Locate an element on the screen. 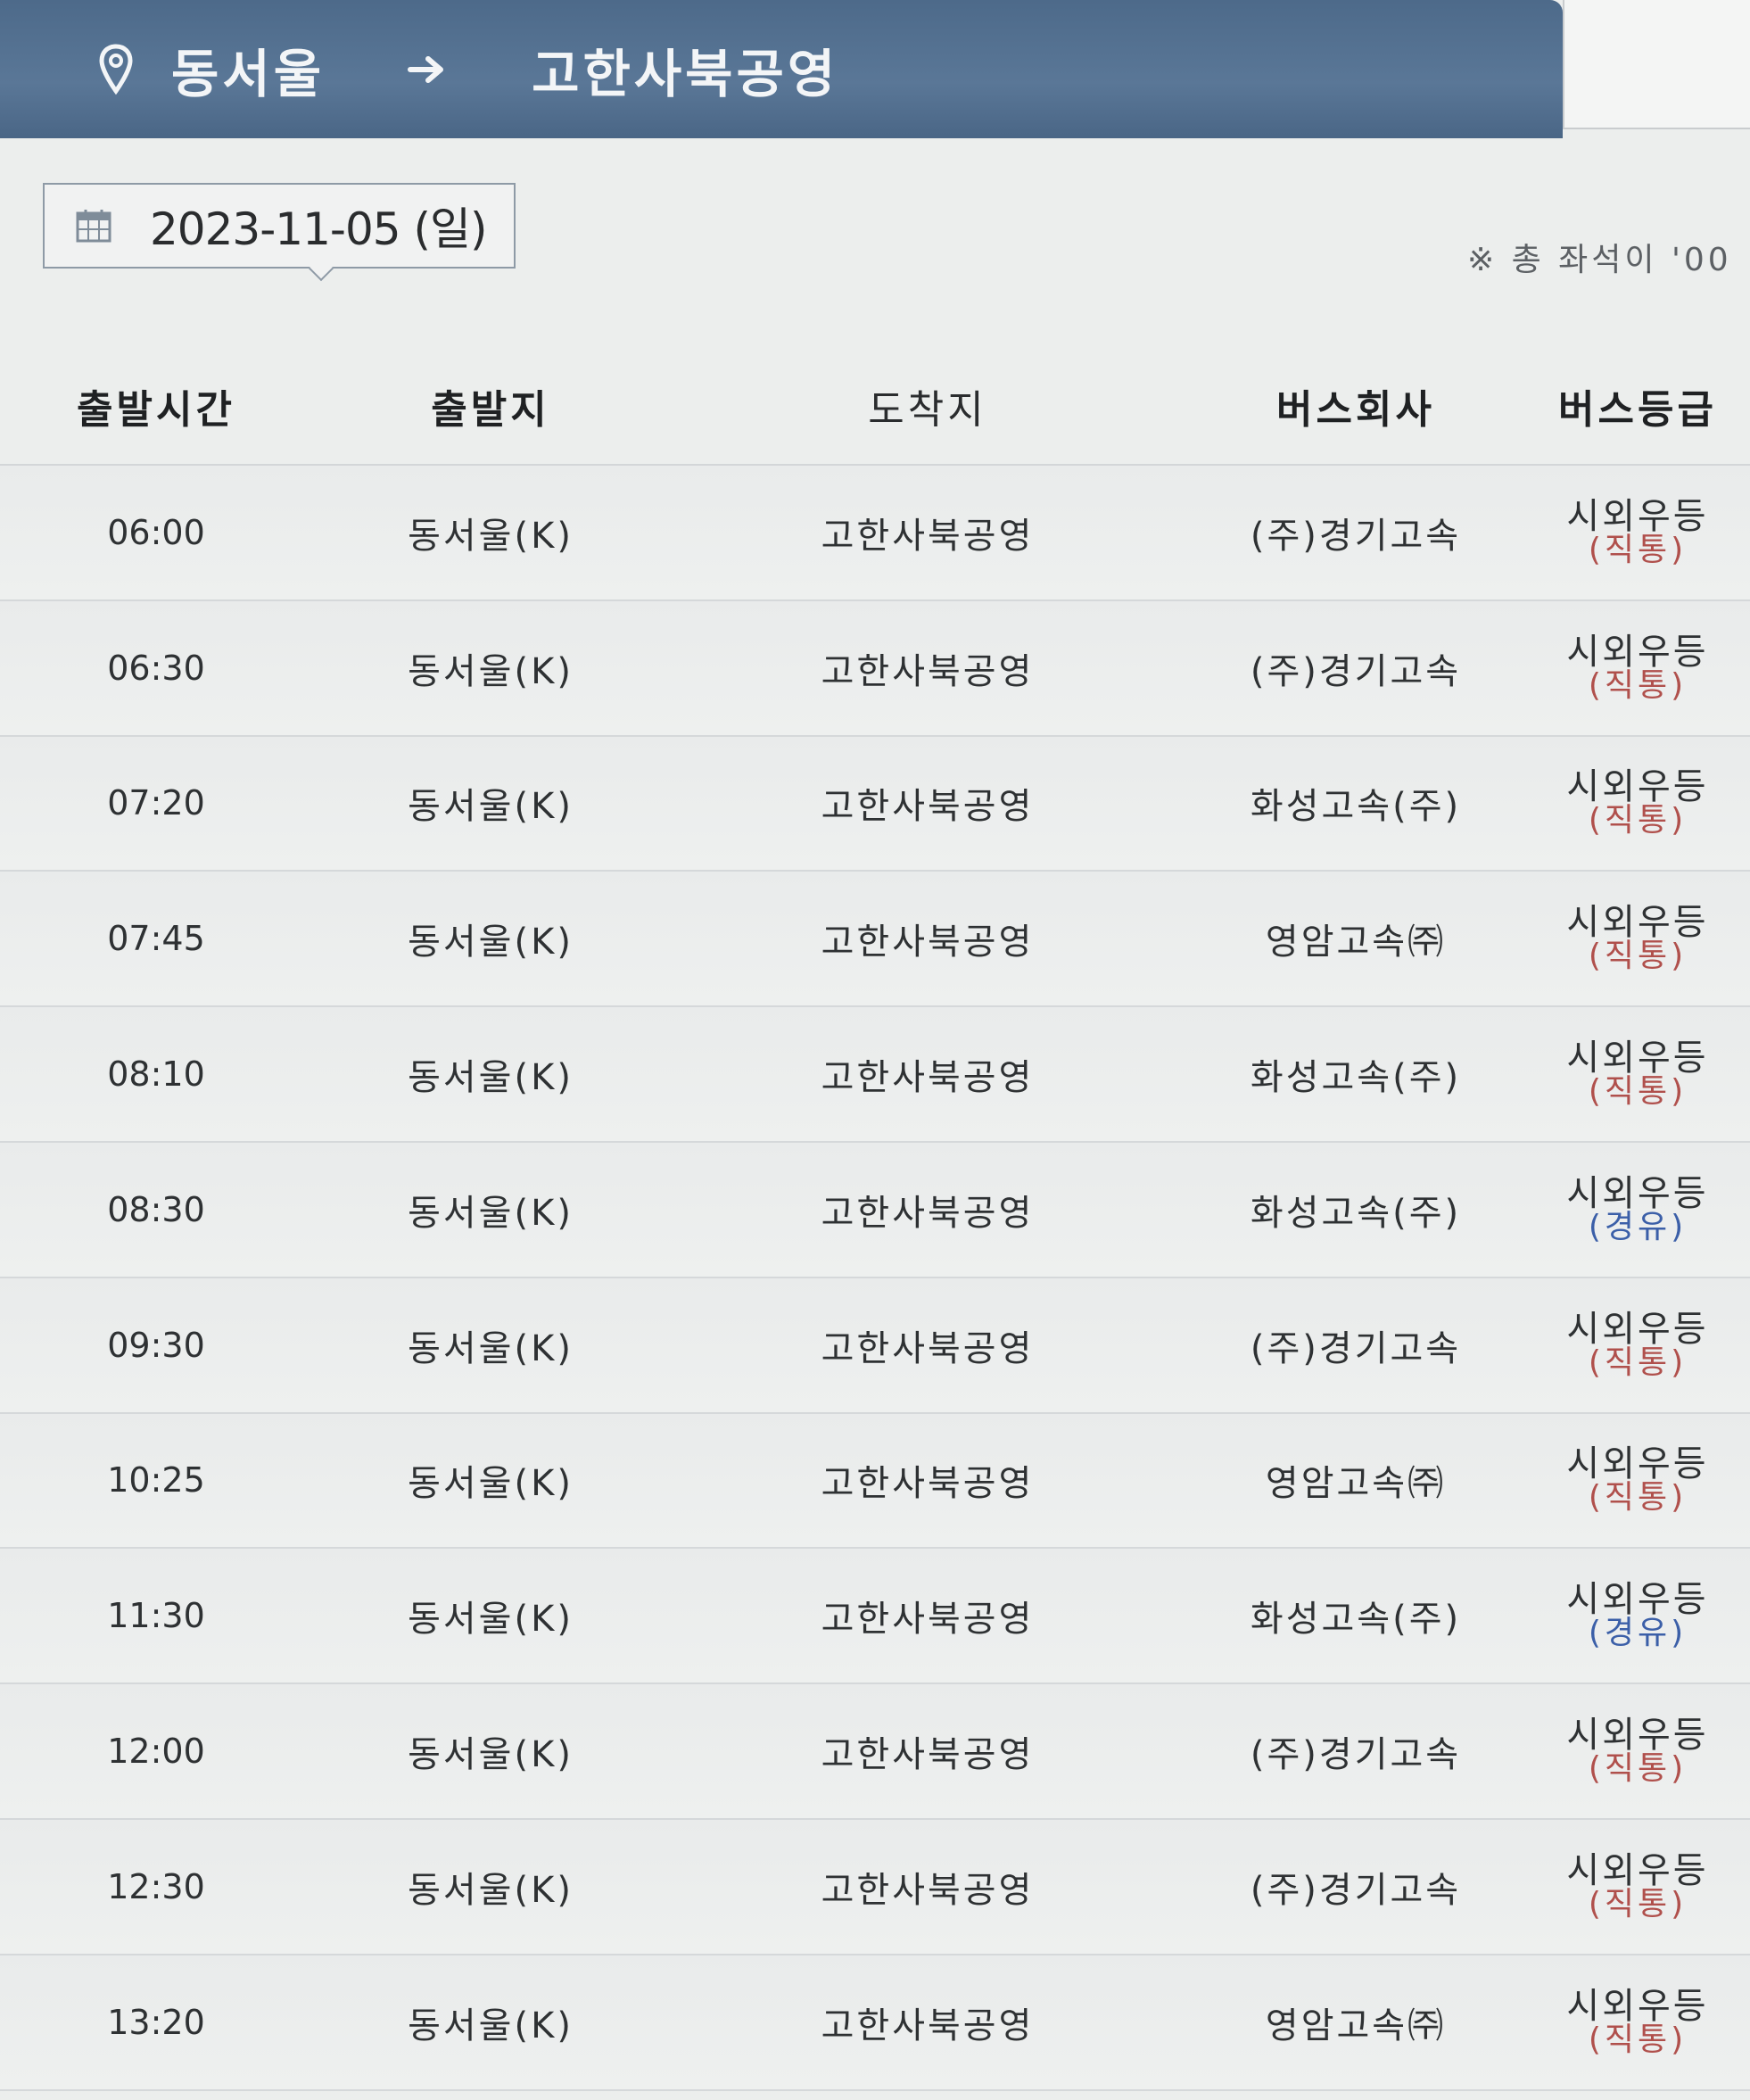 This screenshot has width=1750, height=2100. table-row: 09:30 동서울(K) 고한사북공영 (주)경기고속 시외우등 (직통) is located at coordinates (875, 1345).